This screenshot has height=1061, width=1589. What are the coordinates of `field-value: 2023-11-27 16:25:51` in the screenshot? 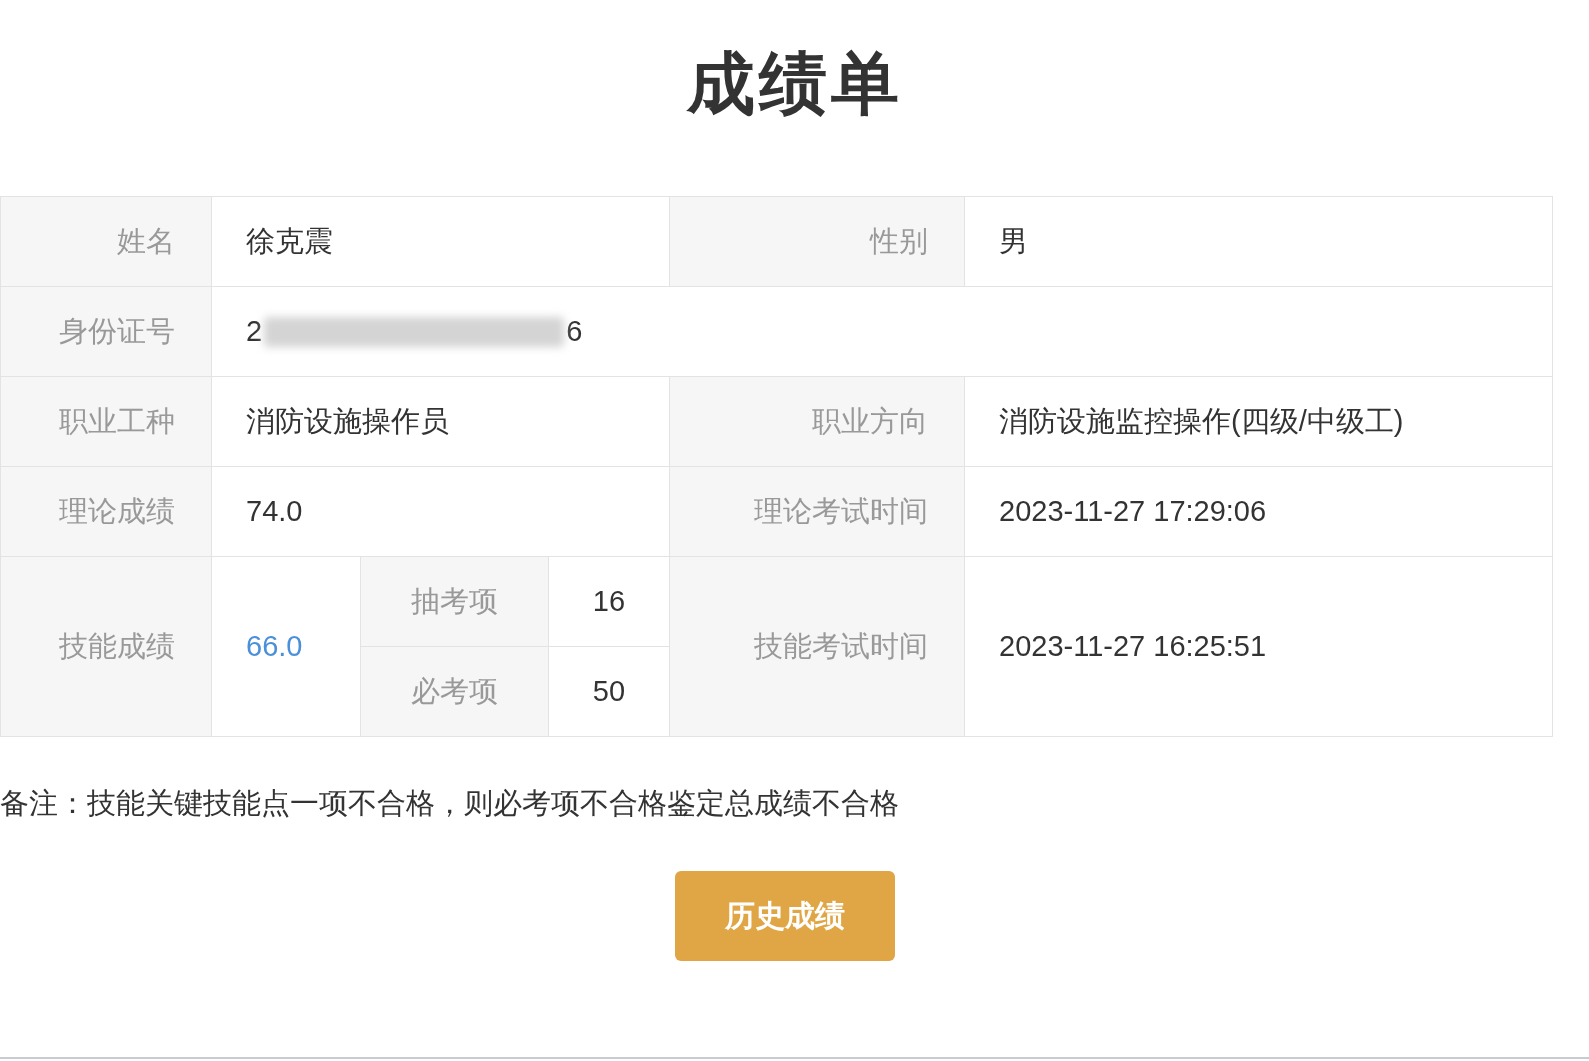 It's located at (1258, 646).